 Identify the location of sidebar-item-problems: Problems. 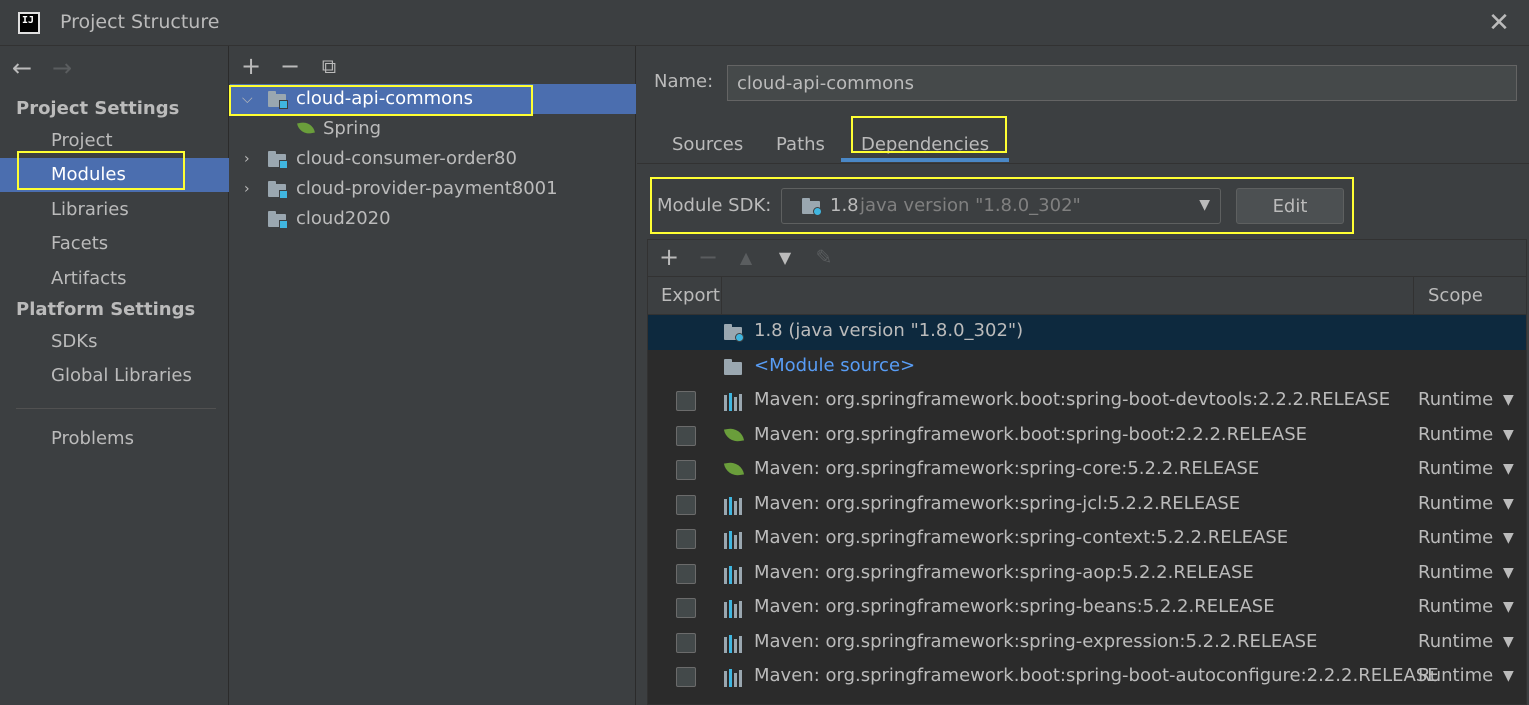
(114, 439).